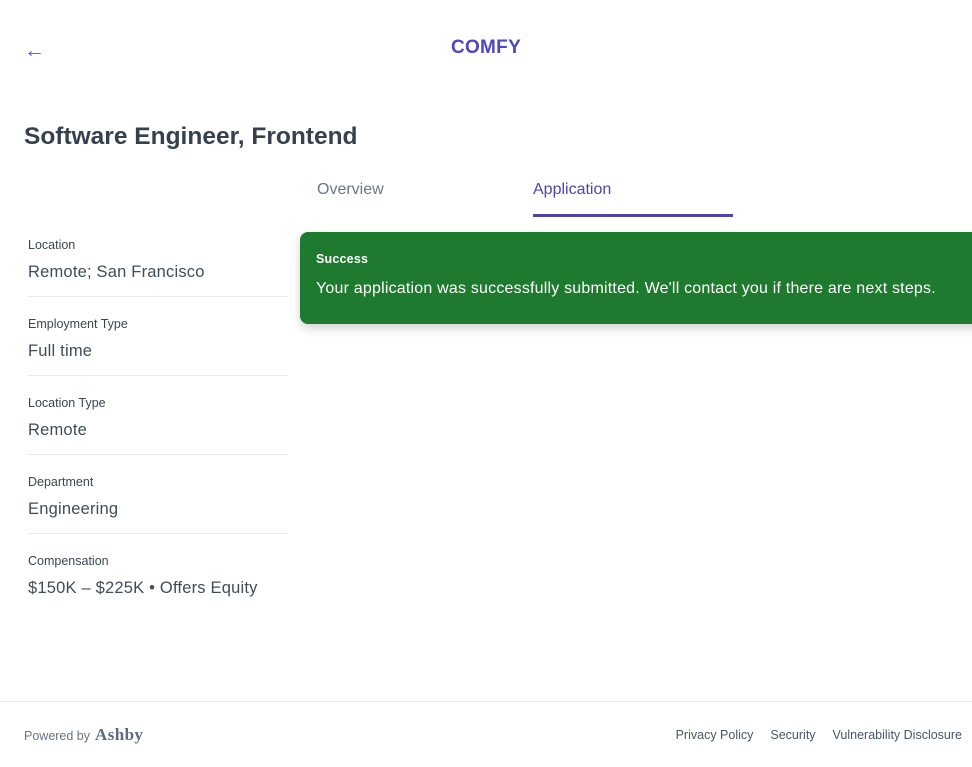 This screenshot has height=767, width=972. I want to click on detail-value: Full time, so click(60, 351).